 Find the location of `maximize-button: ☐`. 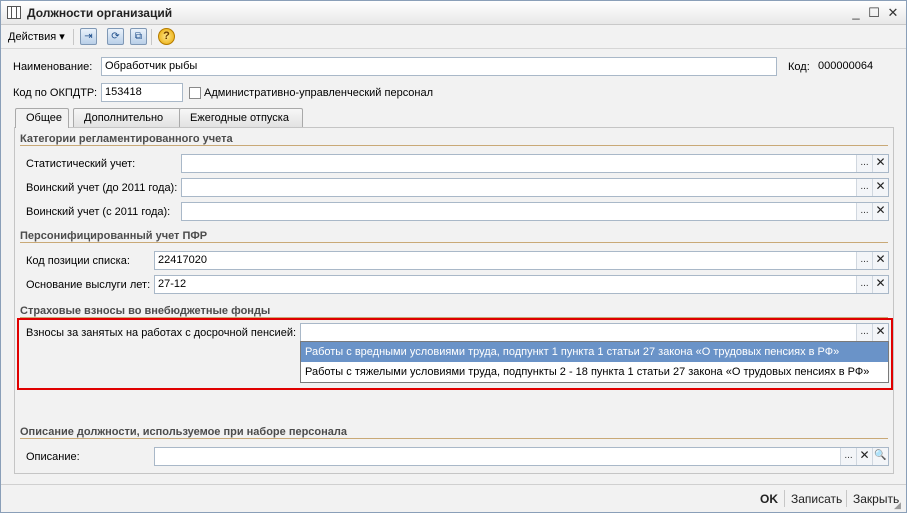

maximize-button: ☐ is located at coordinates (874, 12).